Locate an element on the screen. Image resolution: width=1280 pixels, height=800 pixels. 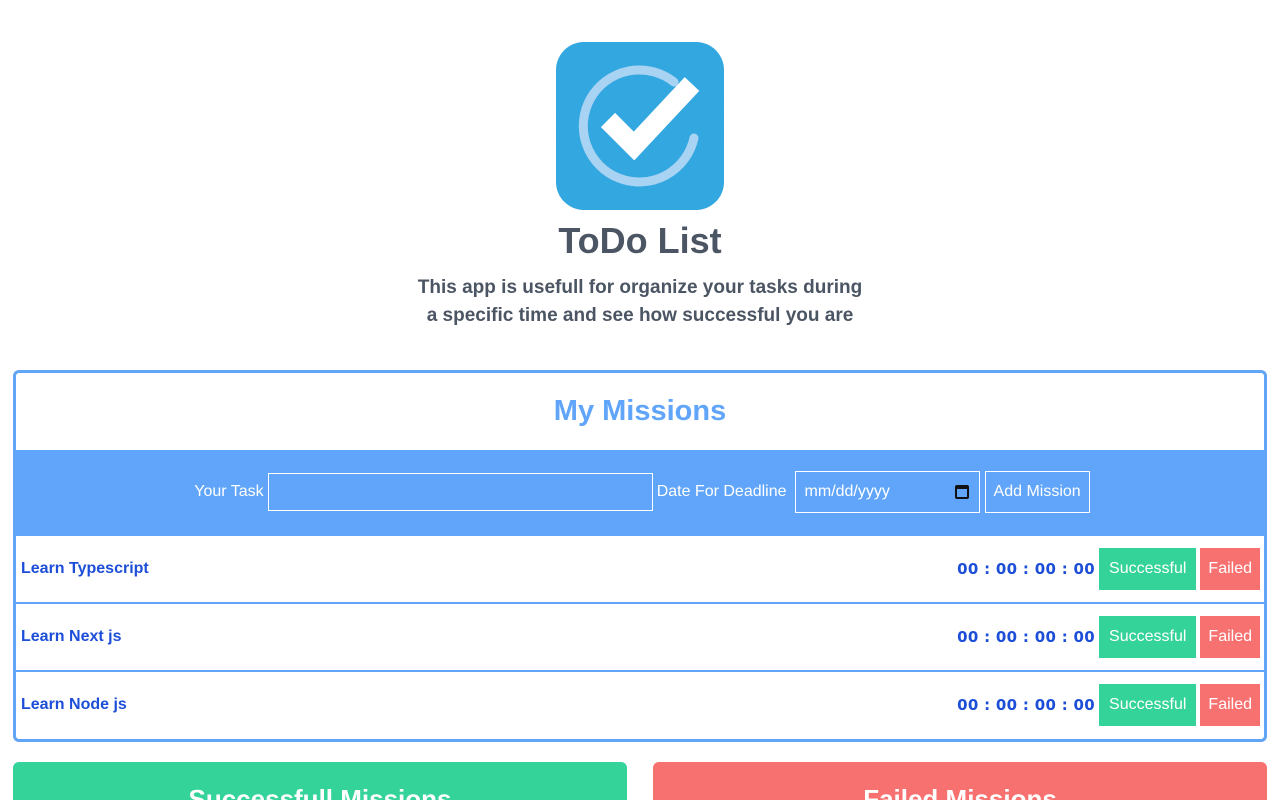
successful-missions-panel: Successfull Missions is located at coordinates (320, 781).